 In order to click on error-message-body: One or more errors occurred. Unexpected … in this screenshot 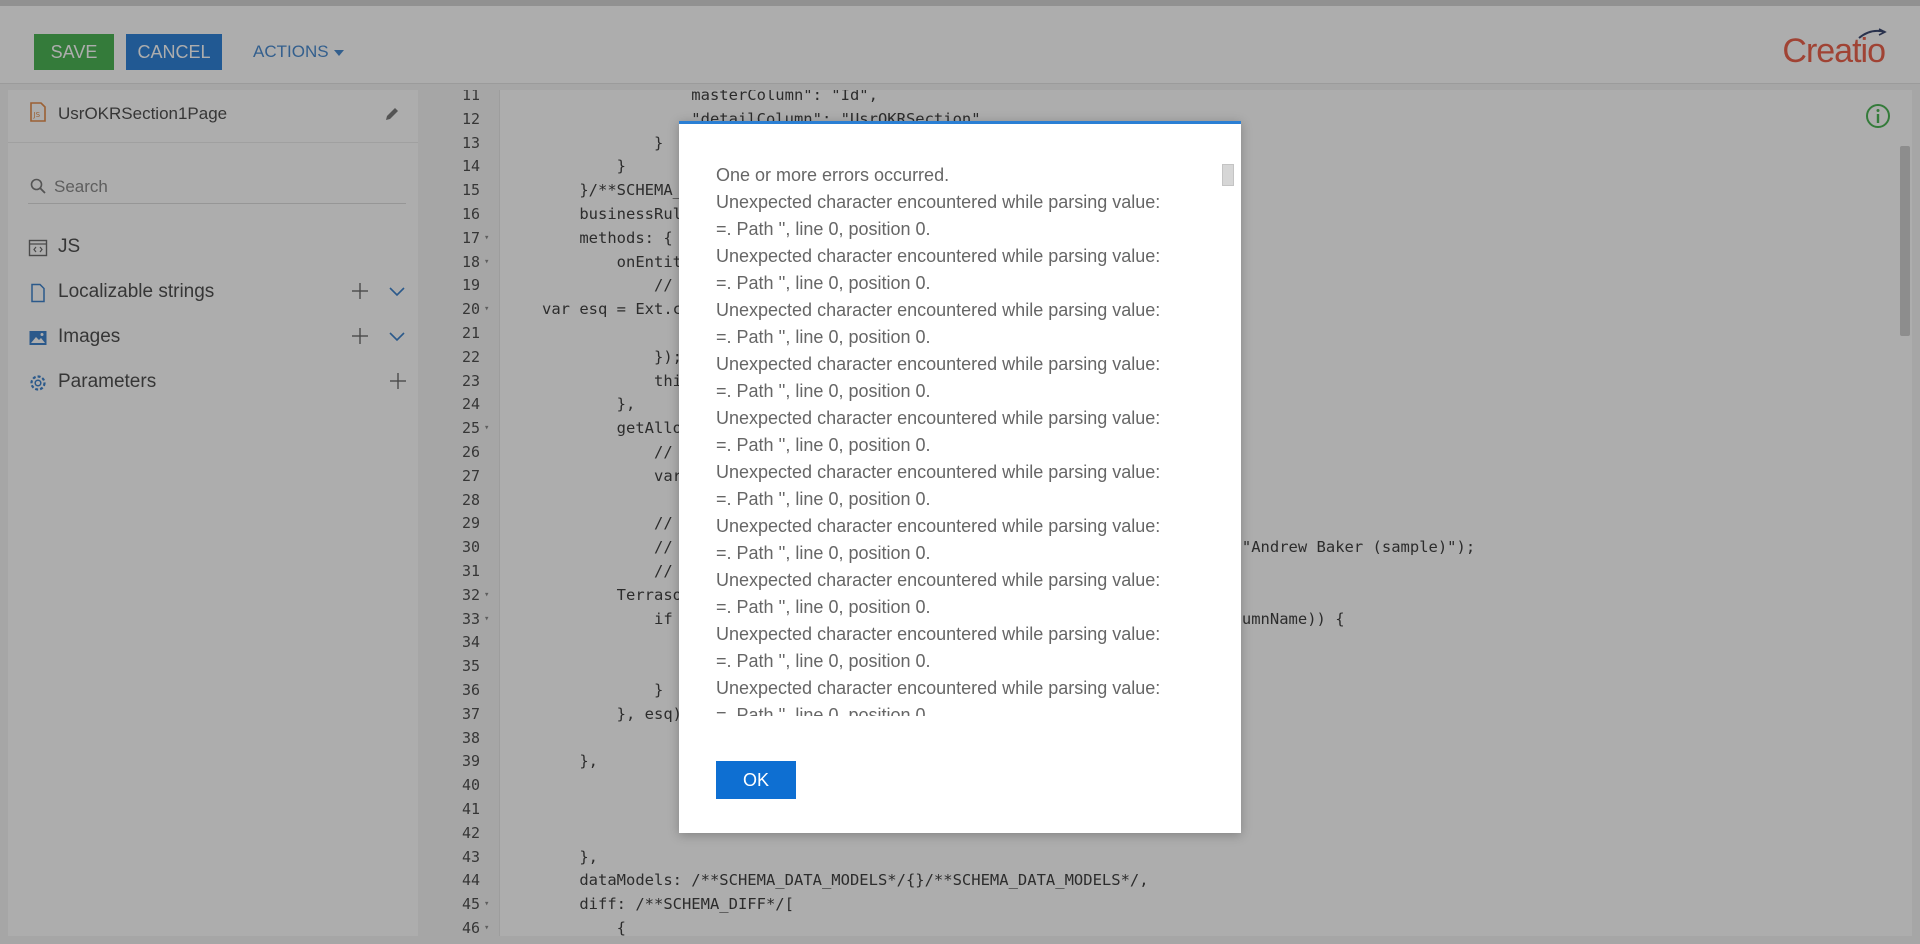, I will do `click(956, 439)`.